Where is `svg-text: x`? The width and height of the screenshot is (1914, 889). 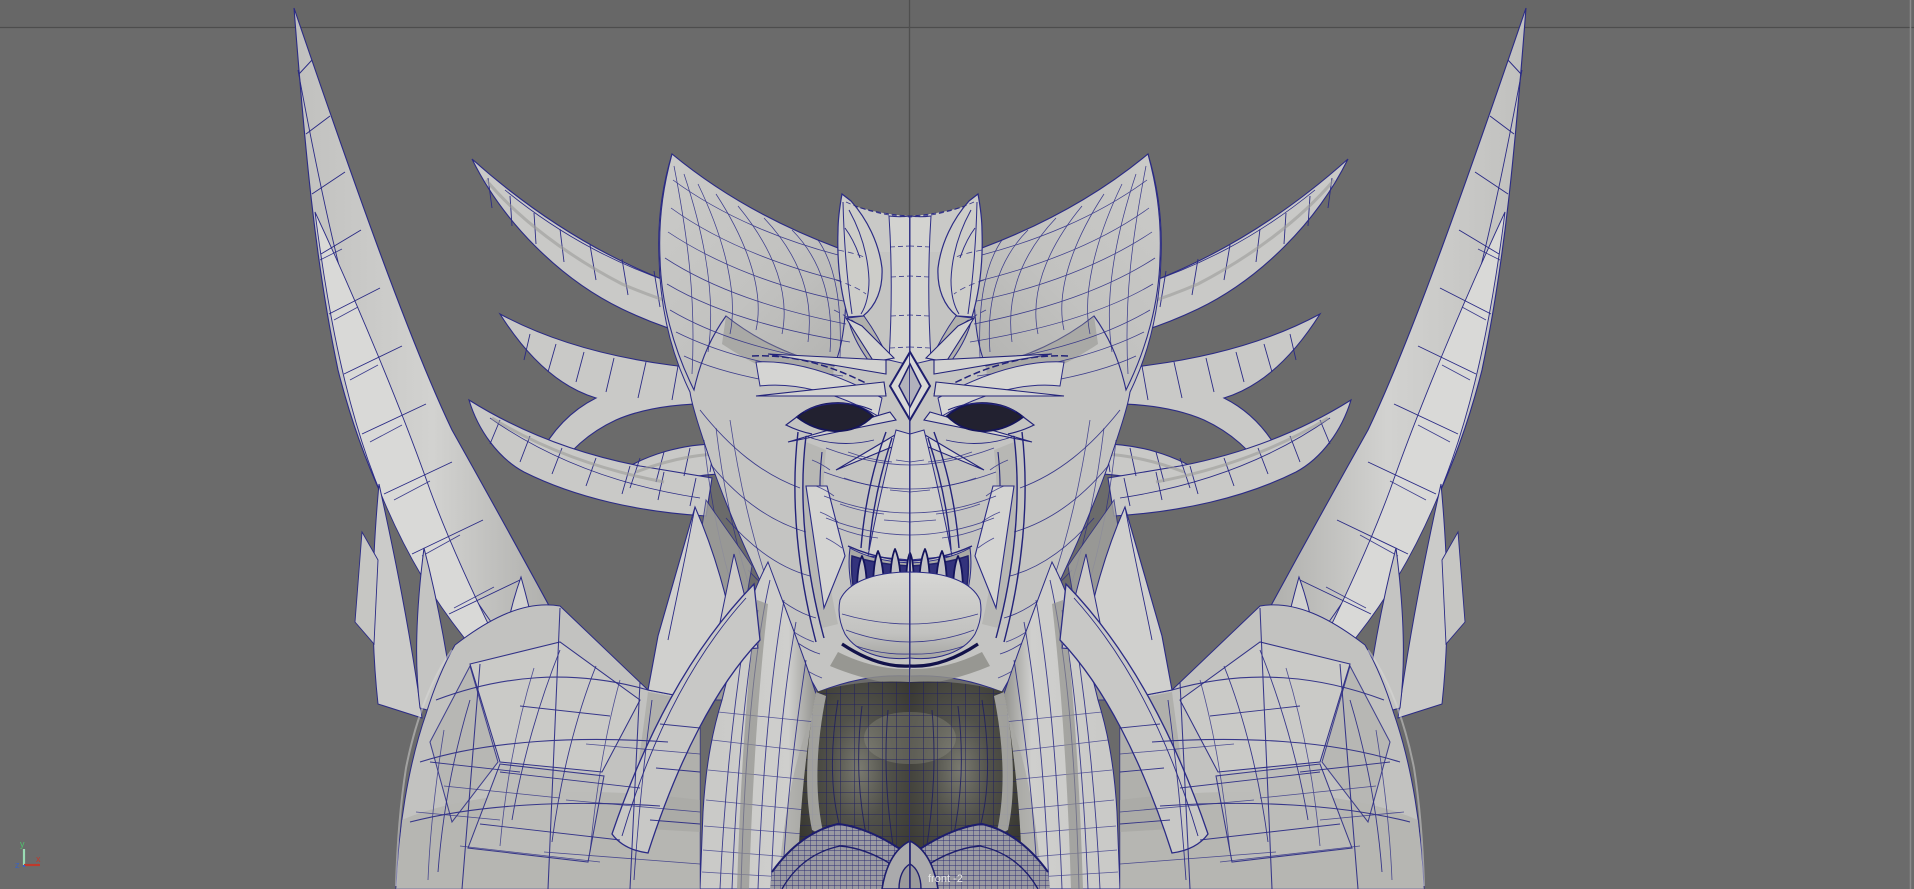 svg-text: x is located at coordinates (38, 859).